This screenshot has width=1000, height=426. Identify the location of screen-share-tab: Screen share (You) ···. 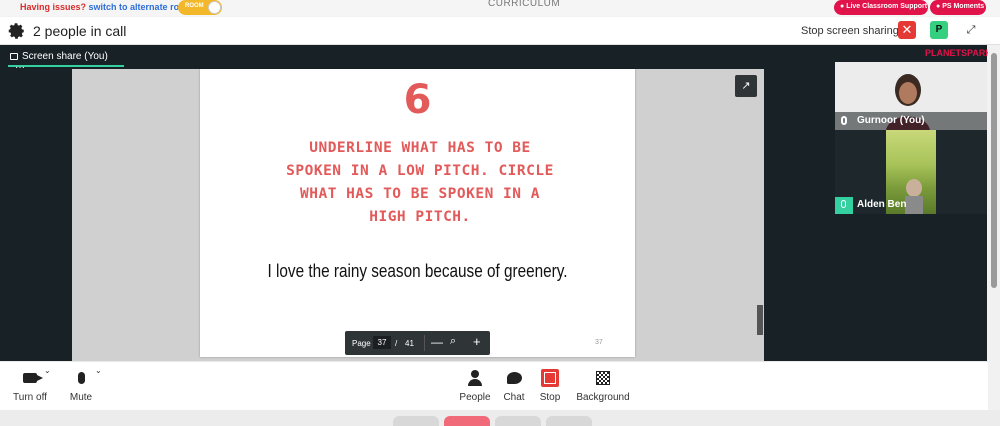
(66, 60).